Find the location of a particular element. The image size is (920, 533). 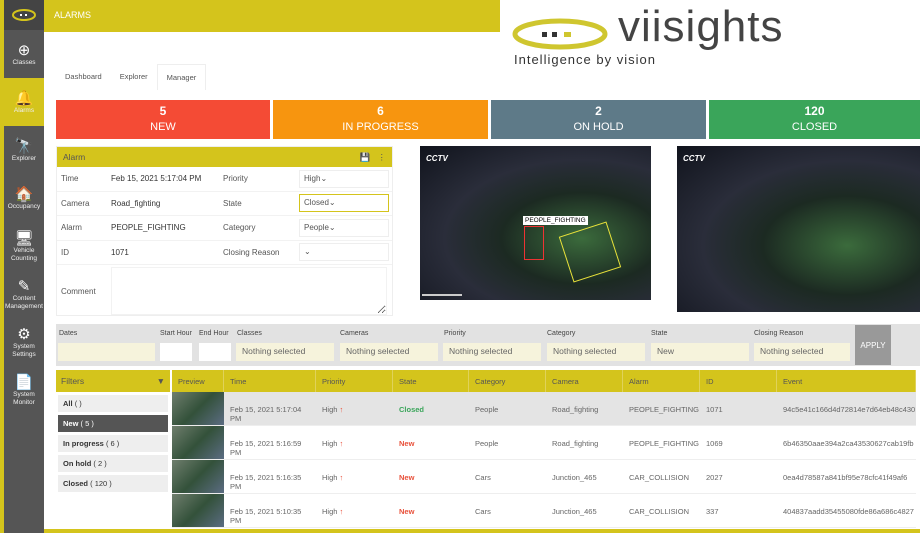

stat-card-closed: 120 CLOSED is located at coordinates (814, 119).